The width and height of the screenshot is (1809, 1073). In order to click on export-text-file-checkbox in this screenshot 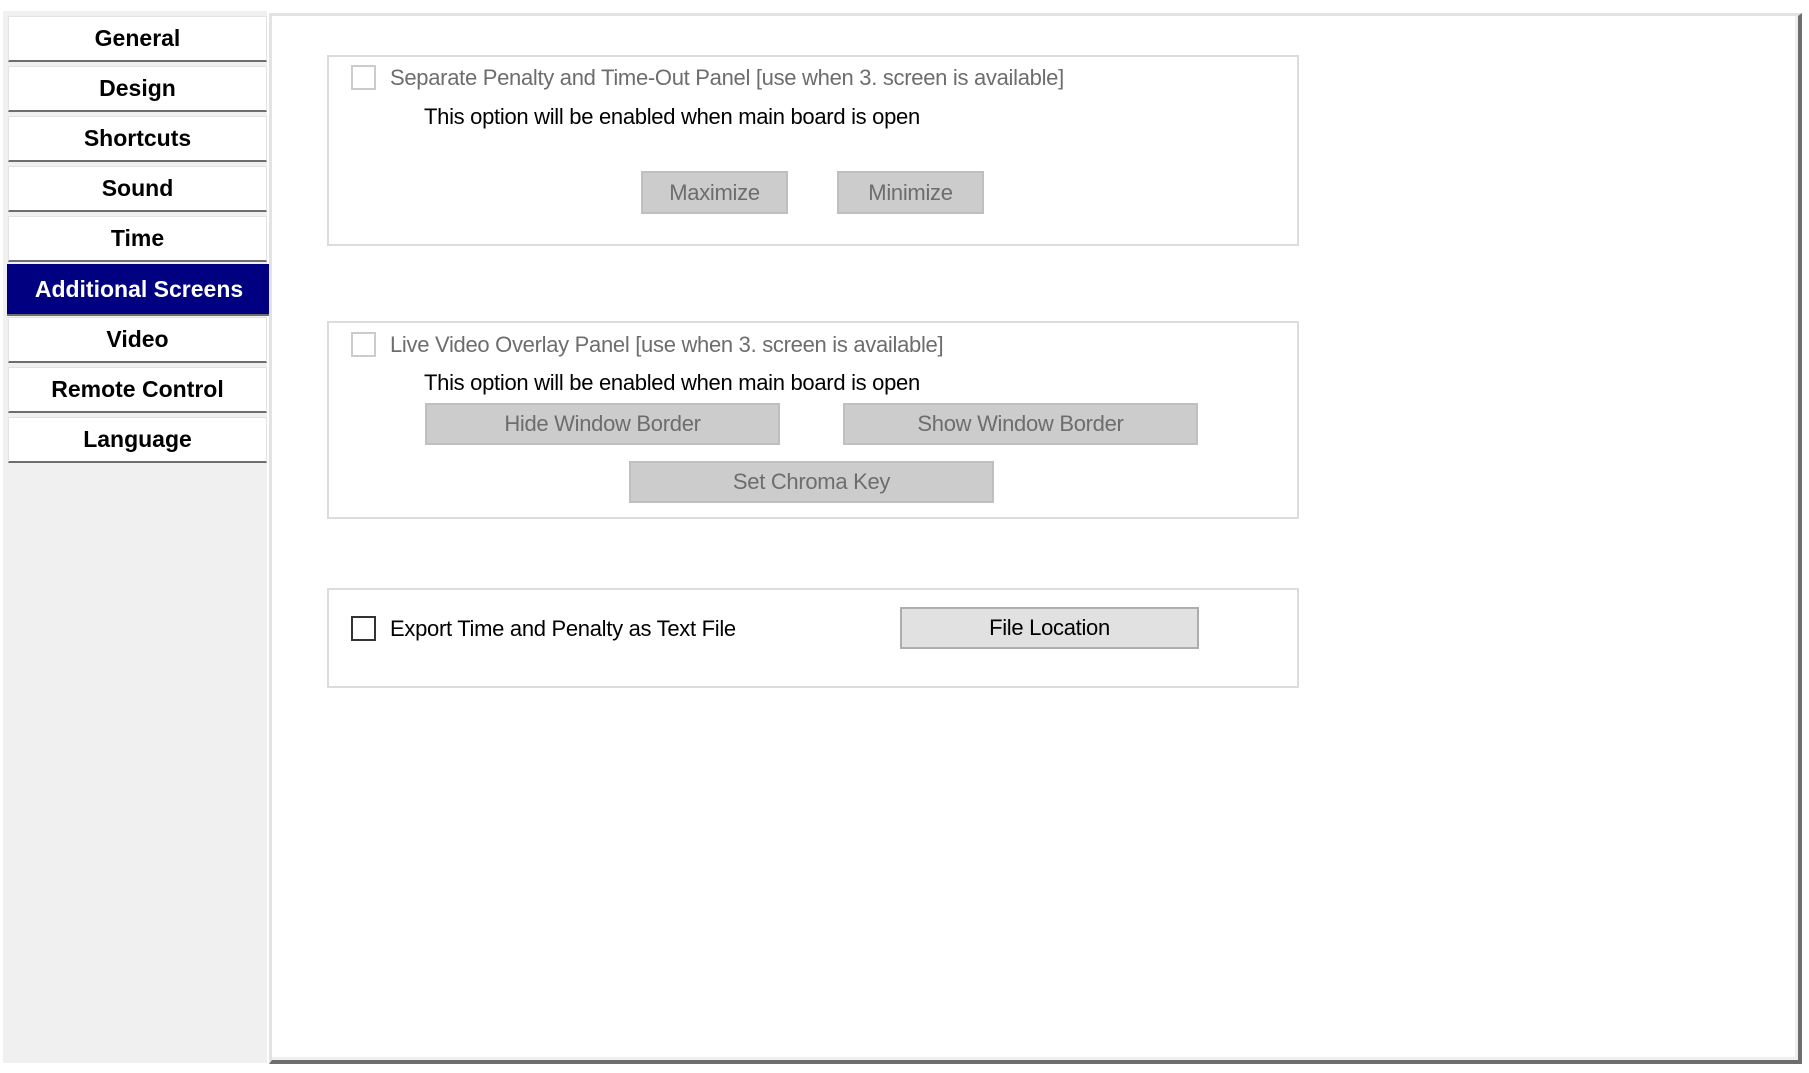, I will do `click(363, 628)`.